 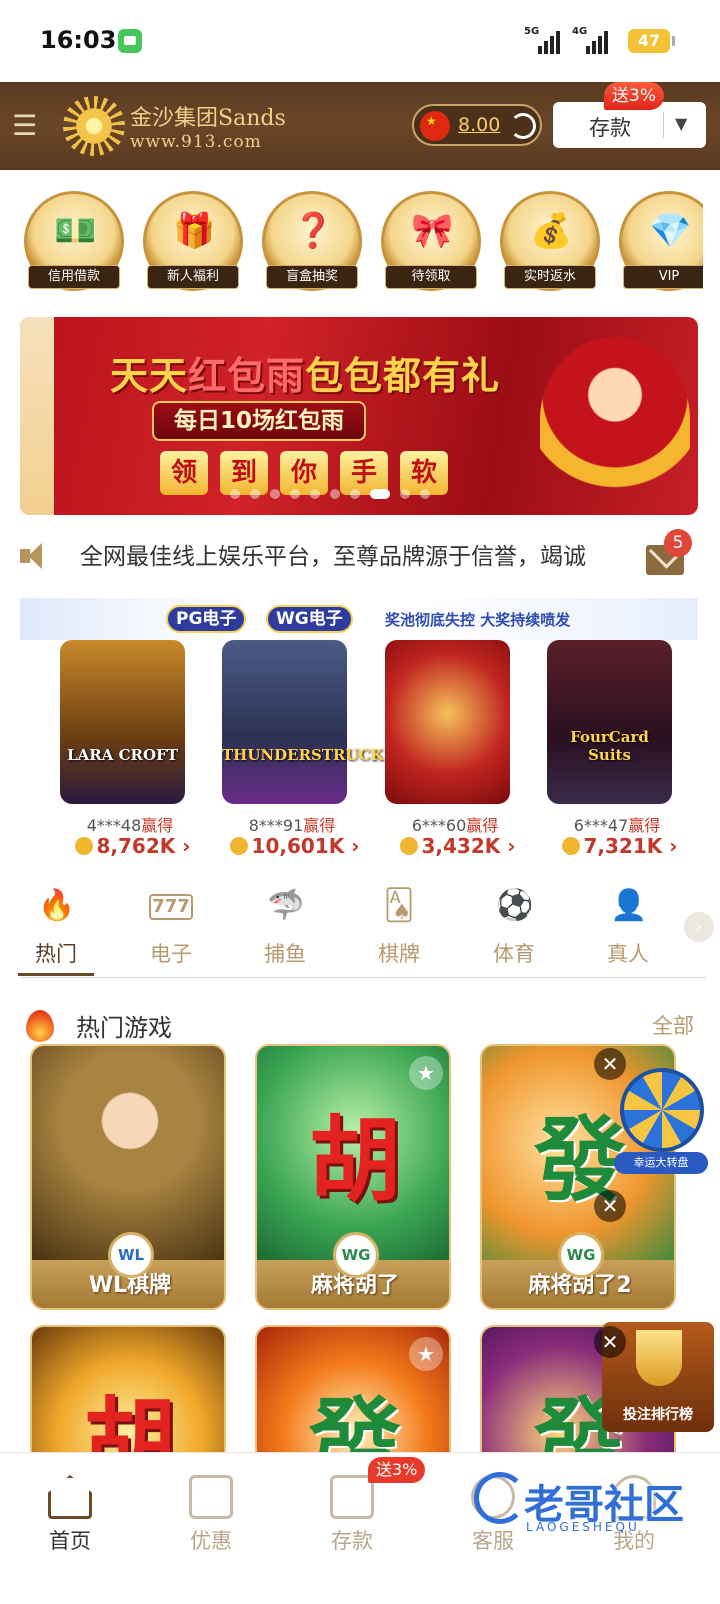 I want to click on carousel-dot-active, so click(x=380, y=494).